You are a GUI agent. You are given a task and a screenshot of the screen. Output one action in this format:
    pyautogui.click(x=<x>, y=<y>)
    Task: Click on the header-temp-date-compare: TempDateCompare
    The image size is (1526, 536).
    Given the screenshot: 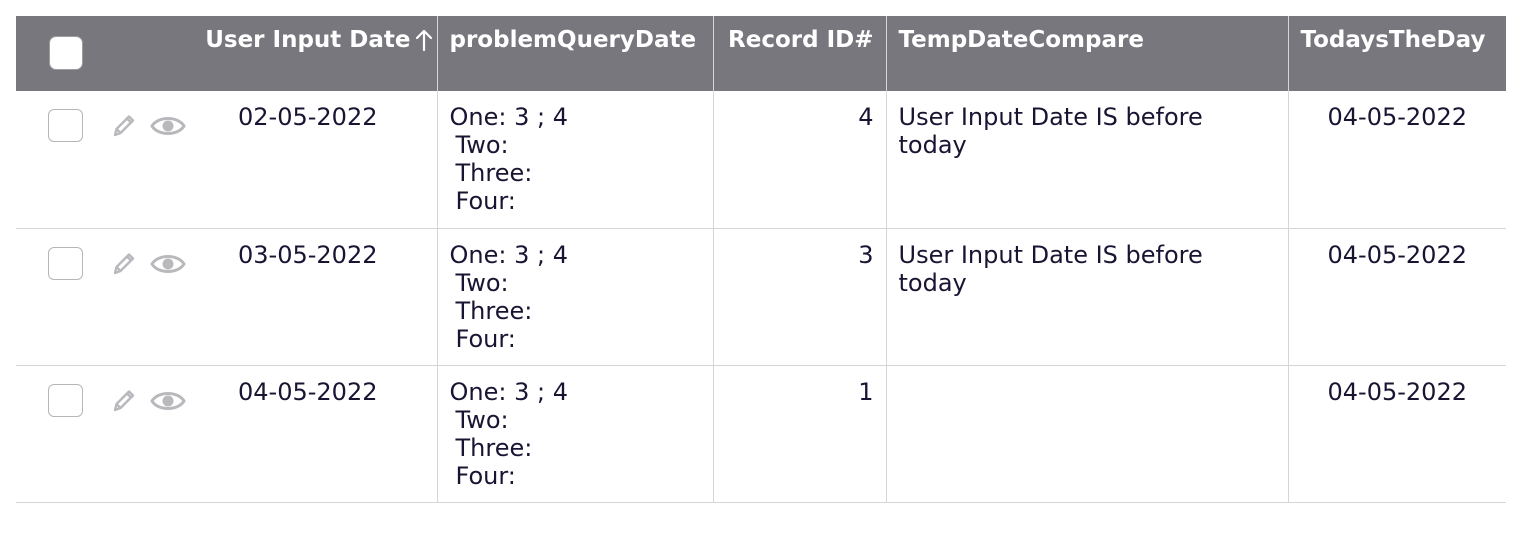 What is the action you would take?
    pyautogui.click(x=1086, y=53)
    